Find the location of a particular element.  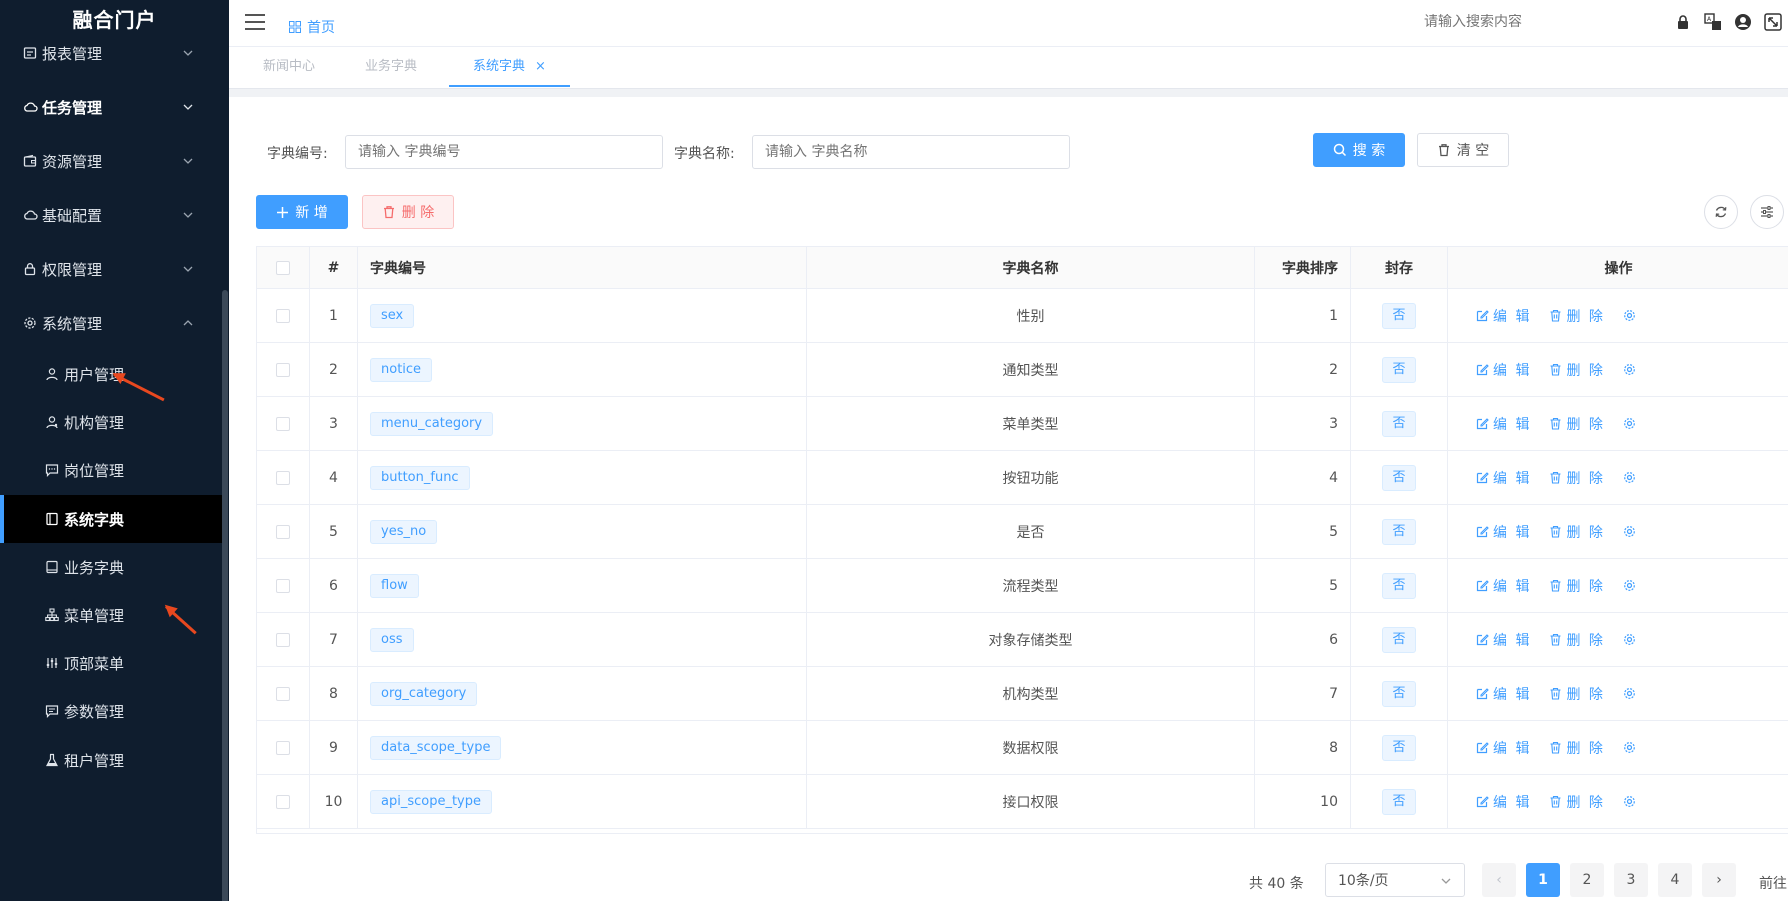

table-row: 3 menu_category 菜单类型 3 否编 辑删 除 is located at coordinates (1022, 424).